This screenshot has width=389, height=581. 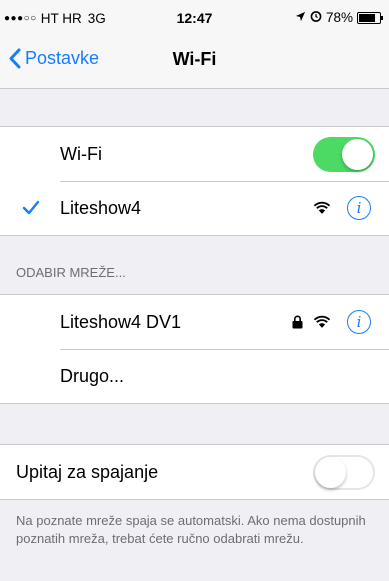 What do you see at coordinates (194, 154) in the screenshot?
I see `wifi-toggle-row: Wi-Fi` at bounding box center [194, 154].